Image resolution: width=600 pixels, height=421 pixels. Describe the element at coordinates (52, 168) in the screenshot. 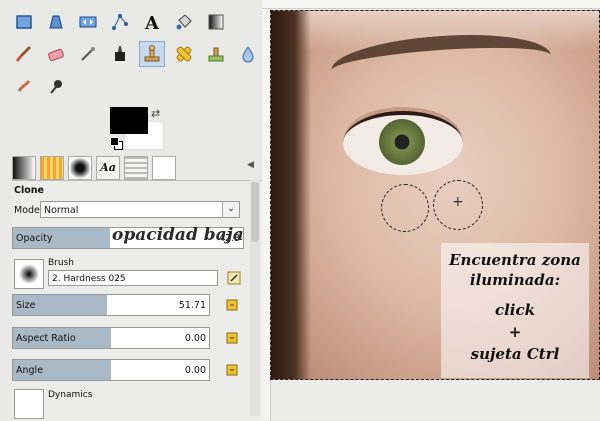

I see `tab-patterns-icon` at that location.